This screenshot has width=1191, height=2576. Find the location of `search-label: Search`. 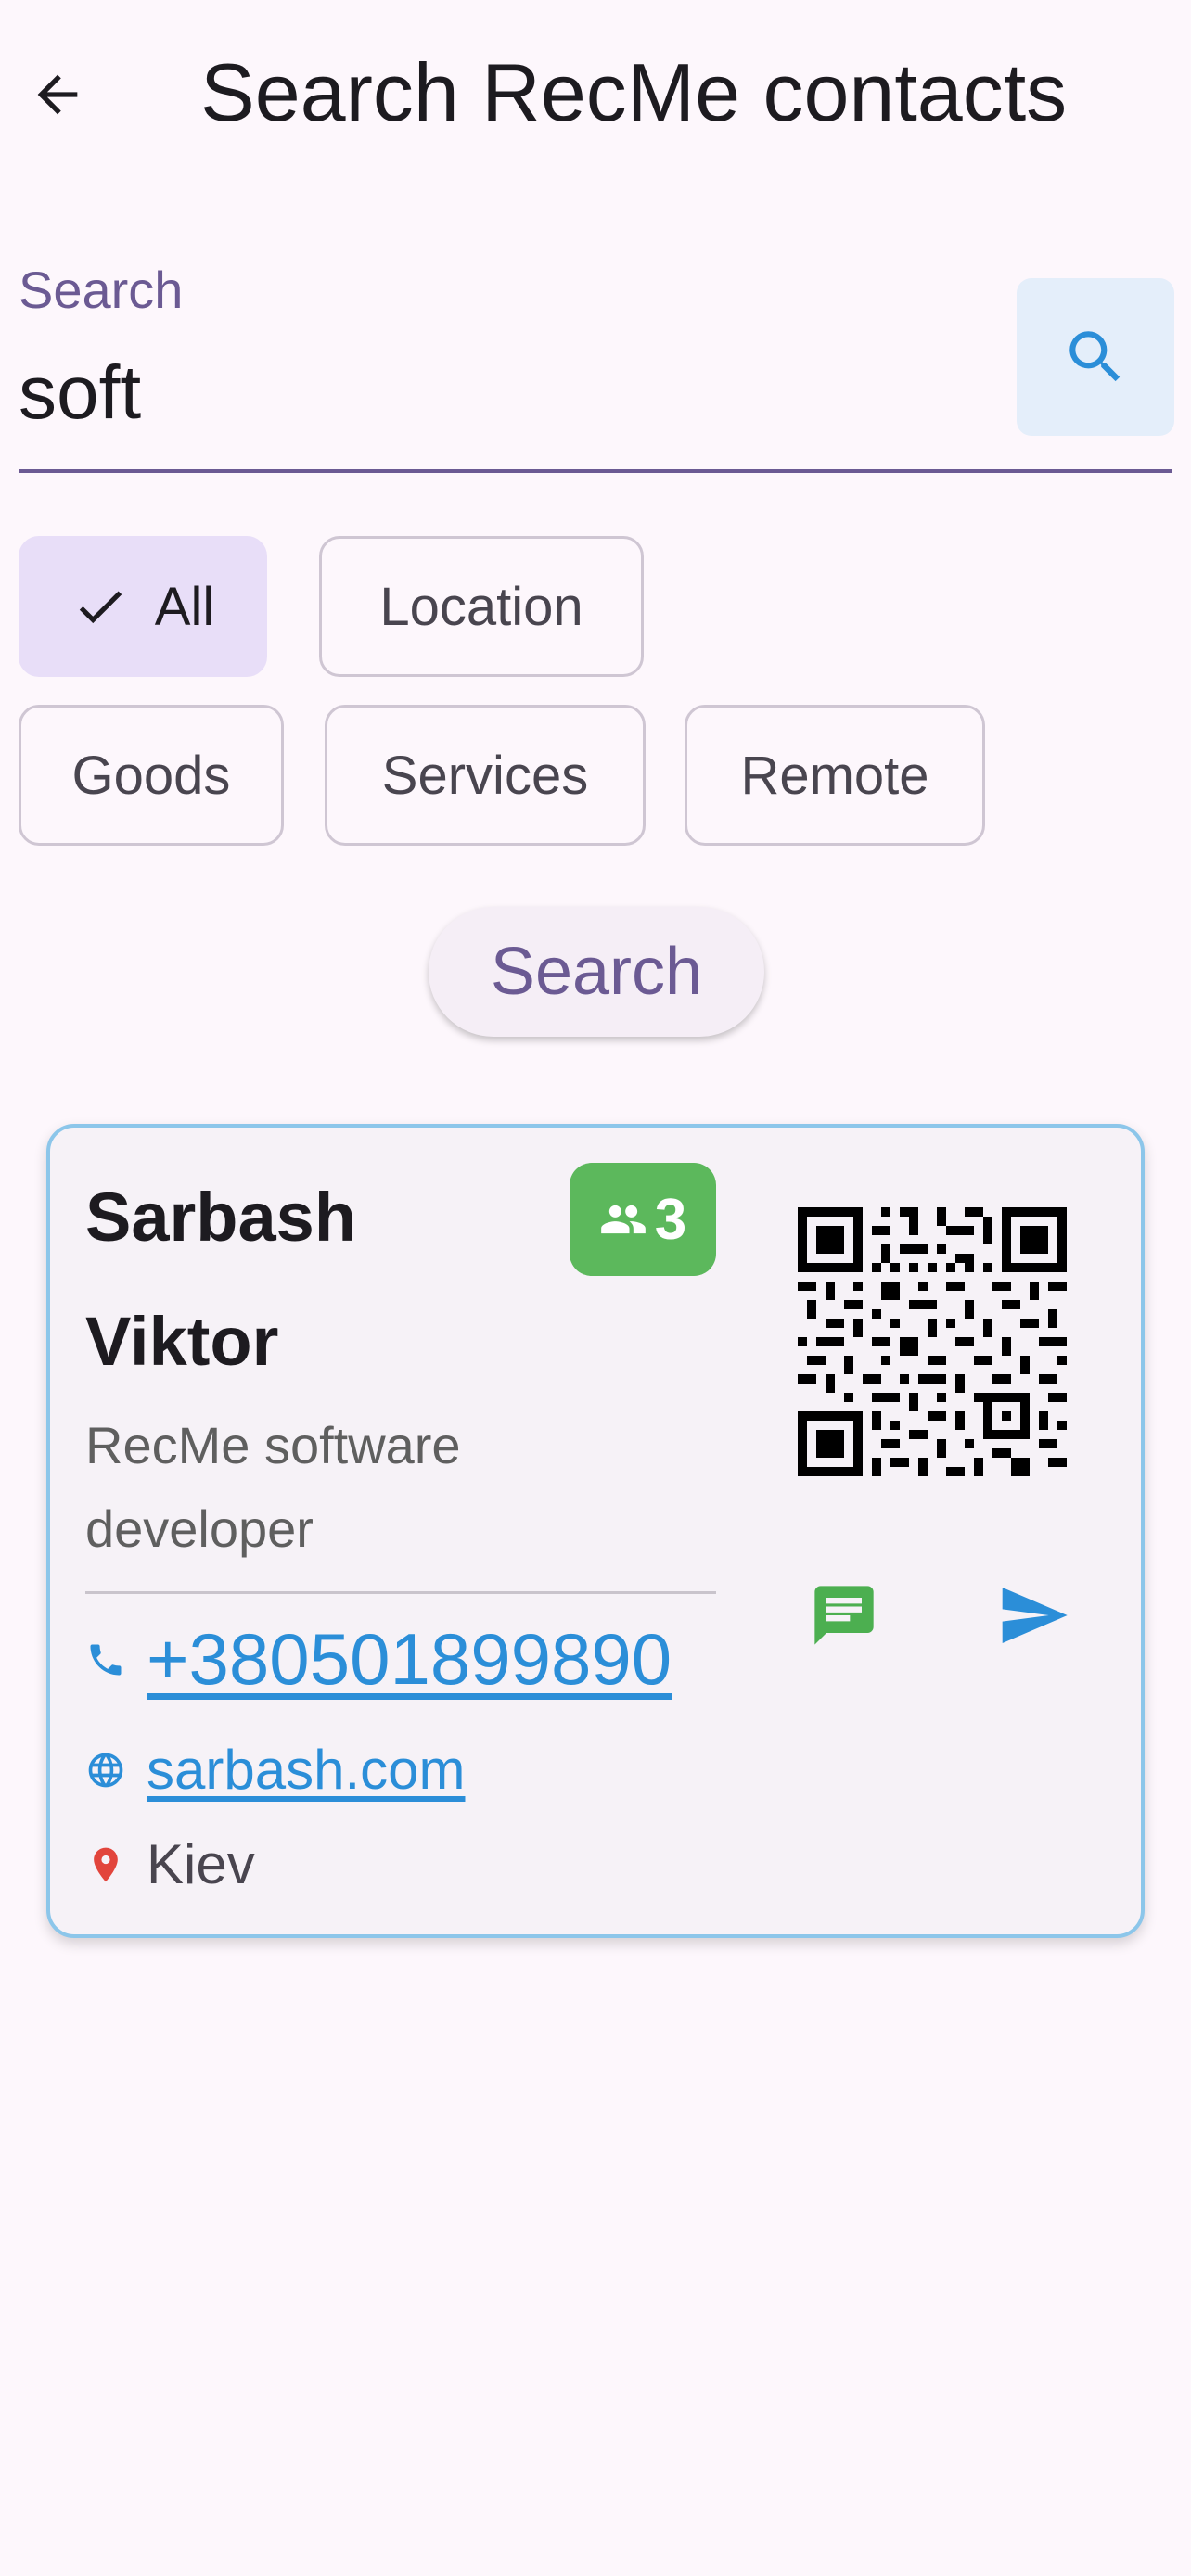

search-label: Search is located at coordinates (101, 290).